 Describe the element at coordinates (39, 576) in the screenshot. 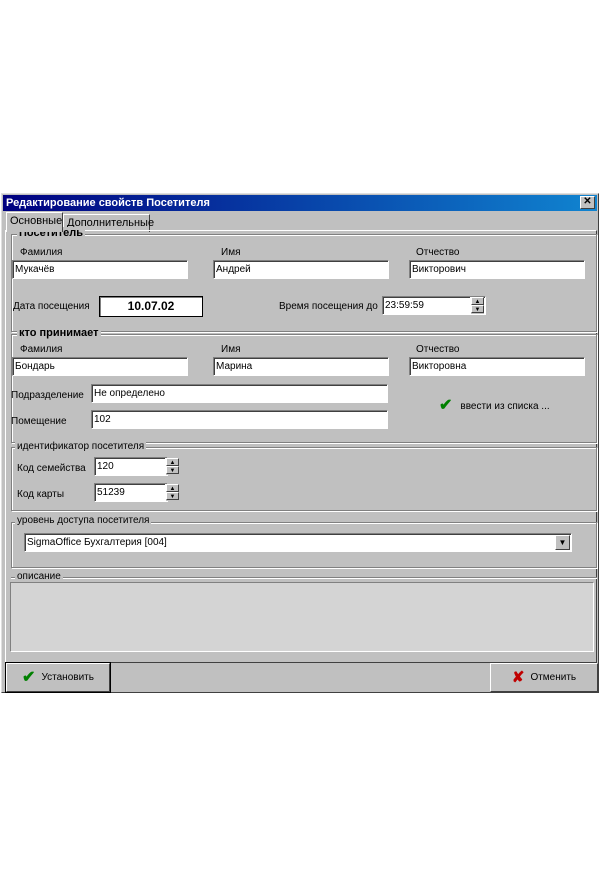

I see `description-section-title: описание` at that location.